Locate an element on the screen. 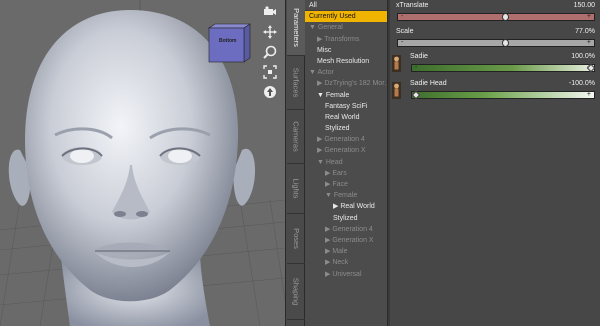 This screenshot has width=600, height=326. property-value: -100.0% is located at coordinates (582, 83).